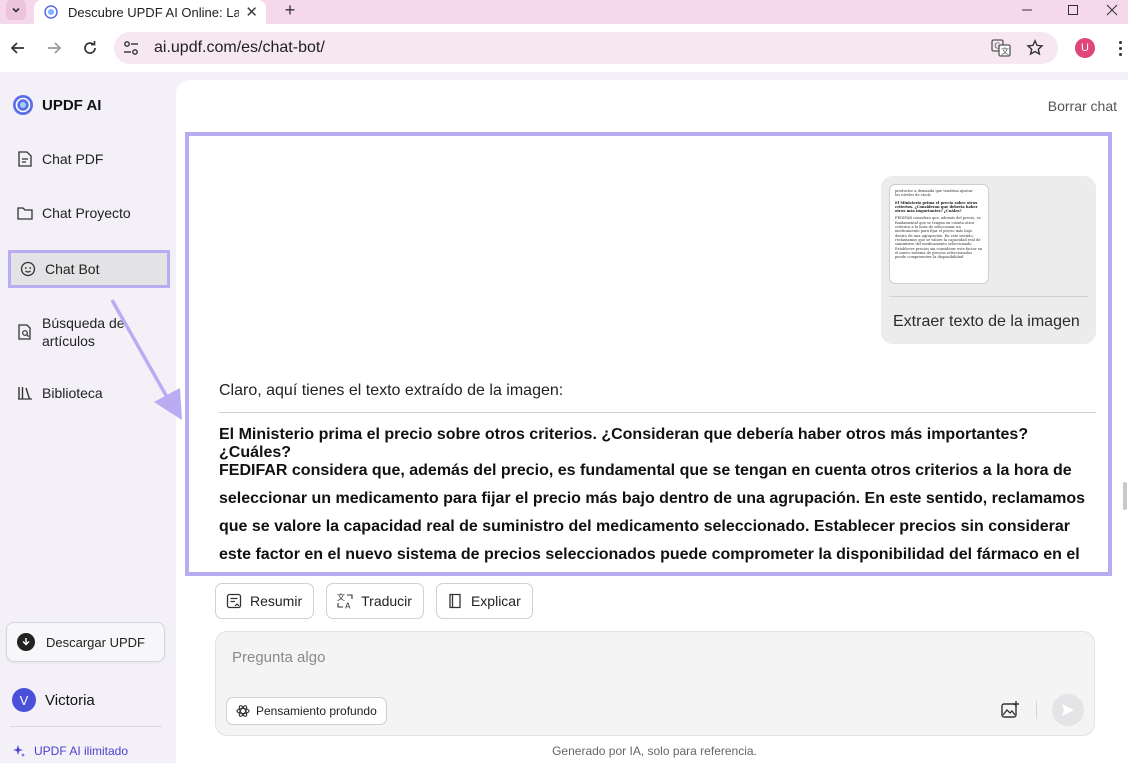 Image resolution: width=1128 pixels, height=763 pixels. I want to click on sparkle-icon, so click(19, 751).